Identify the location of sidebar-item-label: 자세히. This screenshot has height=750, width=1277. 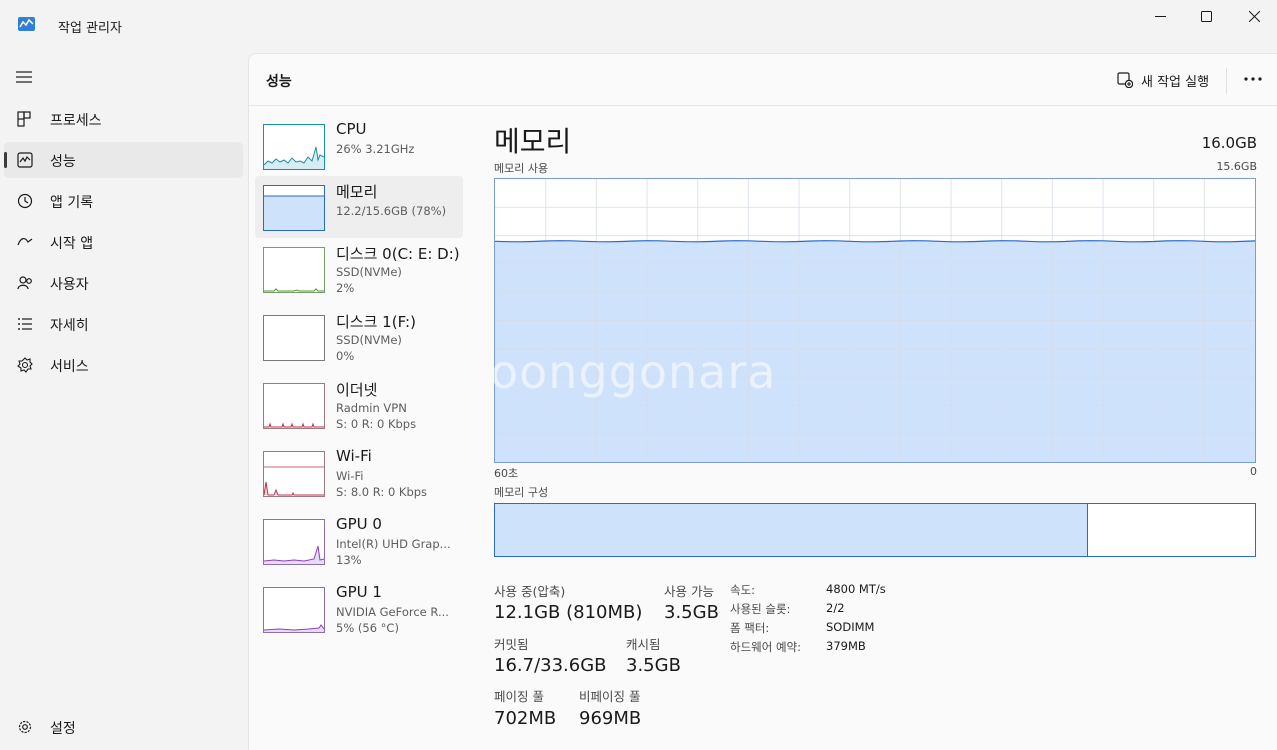
(69, 326).